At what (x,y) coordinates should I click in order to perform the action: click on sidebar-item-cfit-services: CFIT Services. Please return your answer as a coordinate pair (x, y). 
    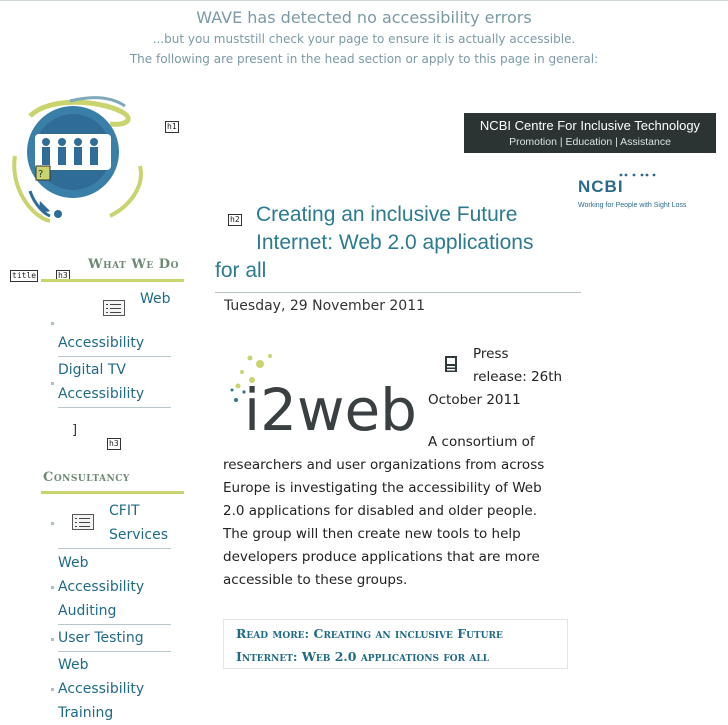
    Looking at the image, I should click on (138, 523).